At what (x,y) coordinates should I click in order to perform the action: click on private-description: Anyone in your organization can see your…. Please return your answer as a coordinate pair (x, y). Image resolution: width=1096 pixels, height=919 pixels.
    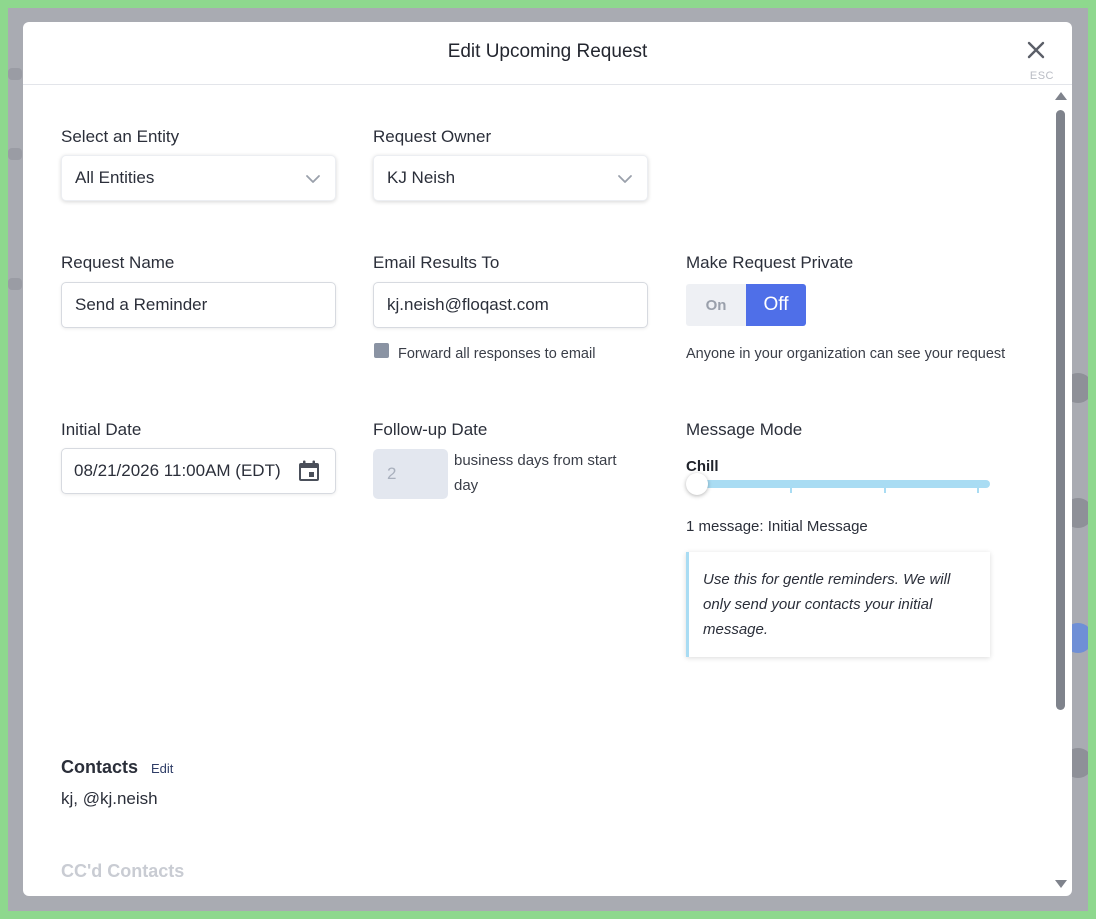
    Looking at the image, I should click on (846, 354).